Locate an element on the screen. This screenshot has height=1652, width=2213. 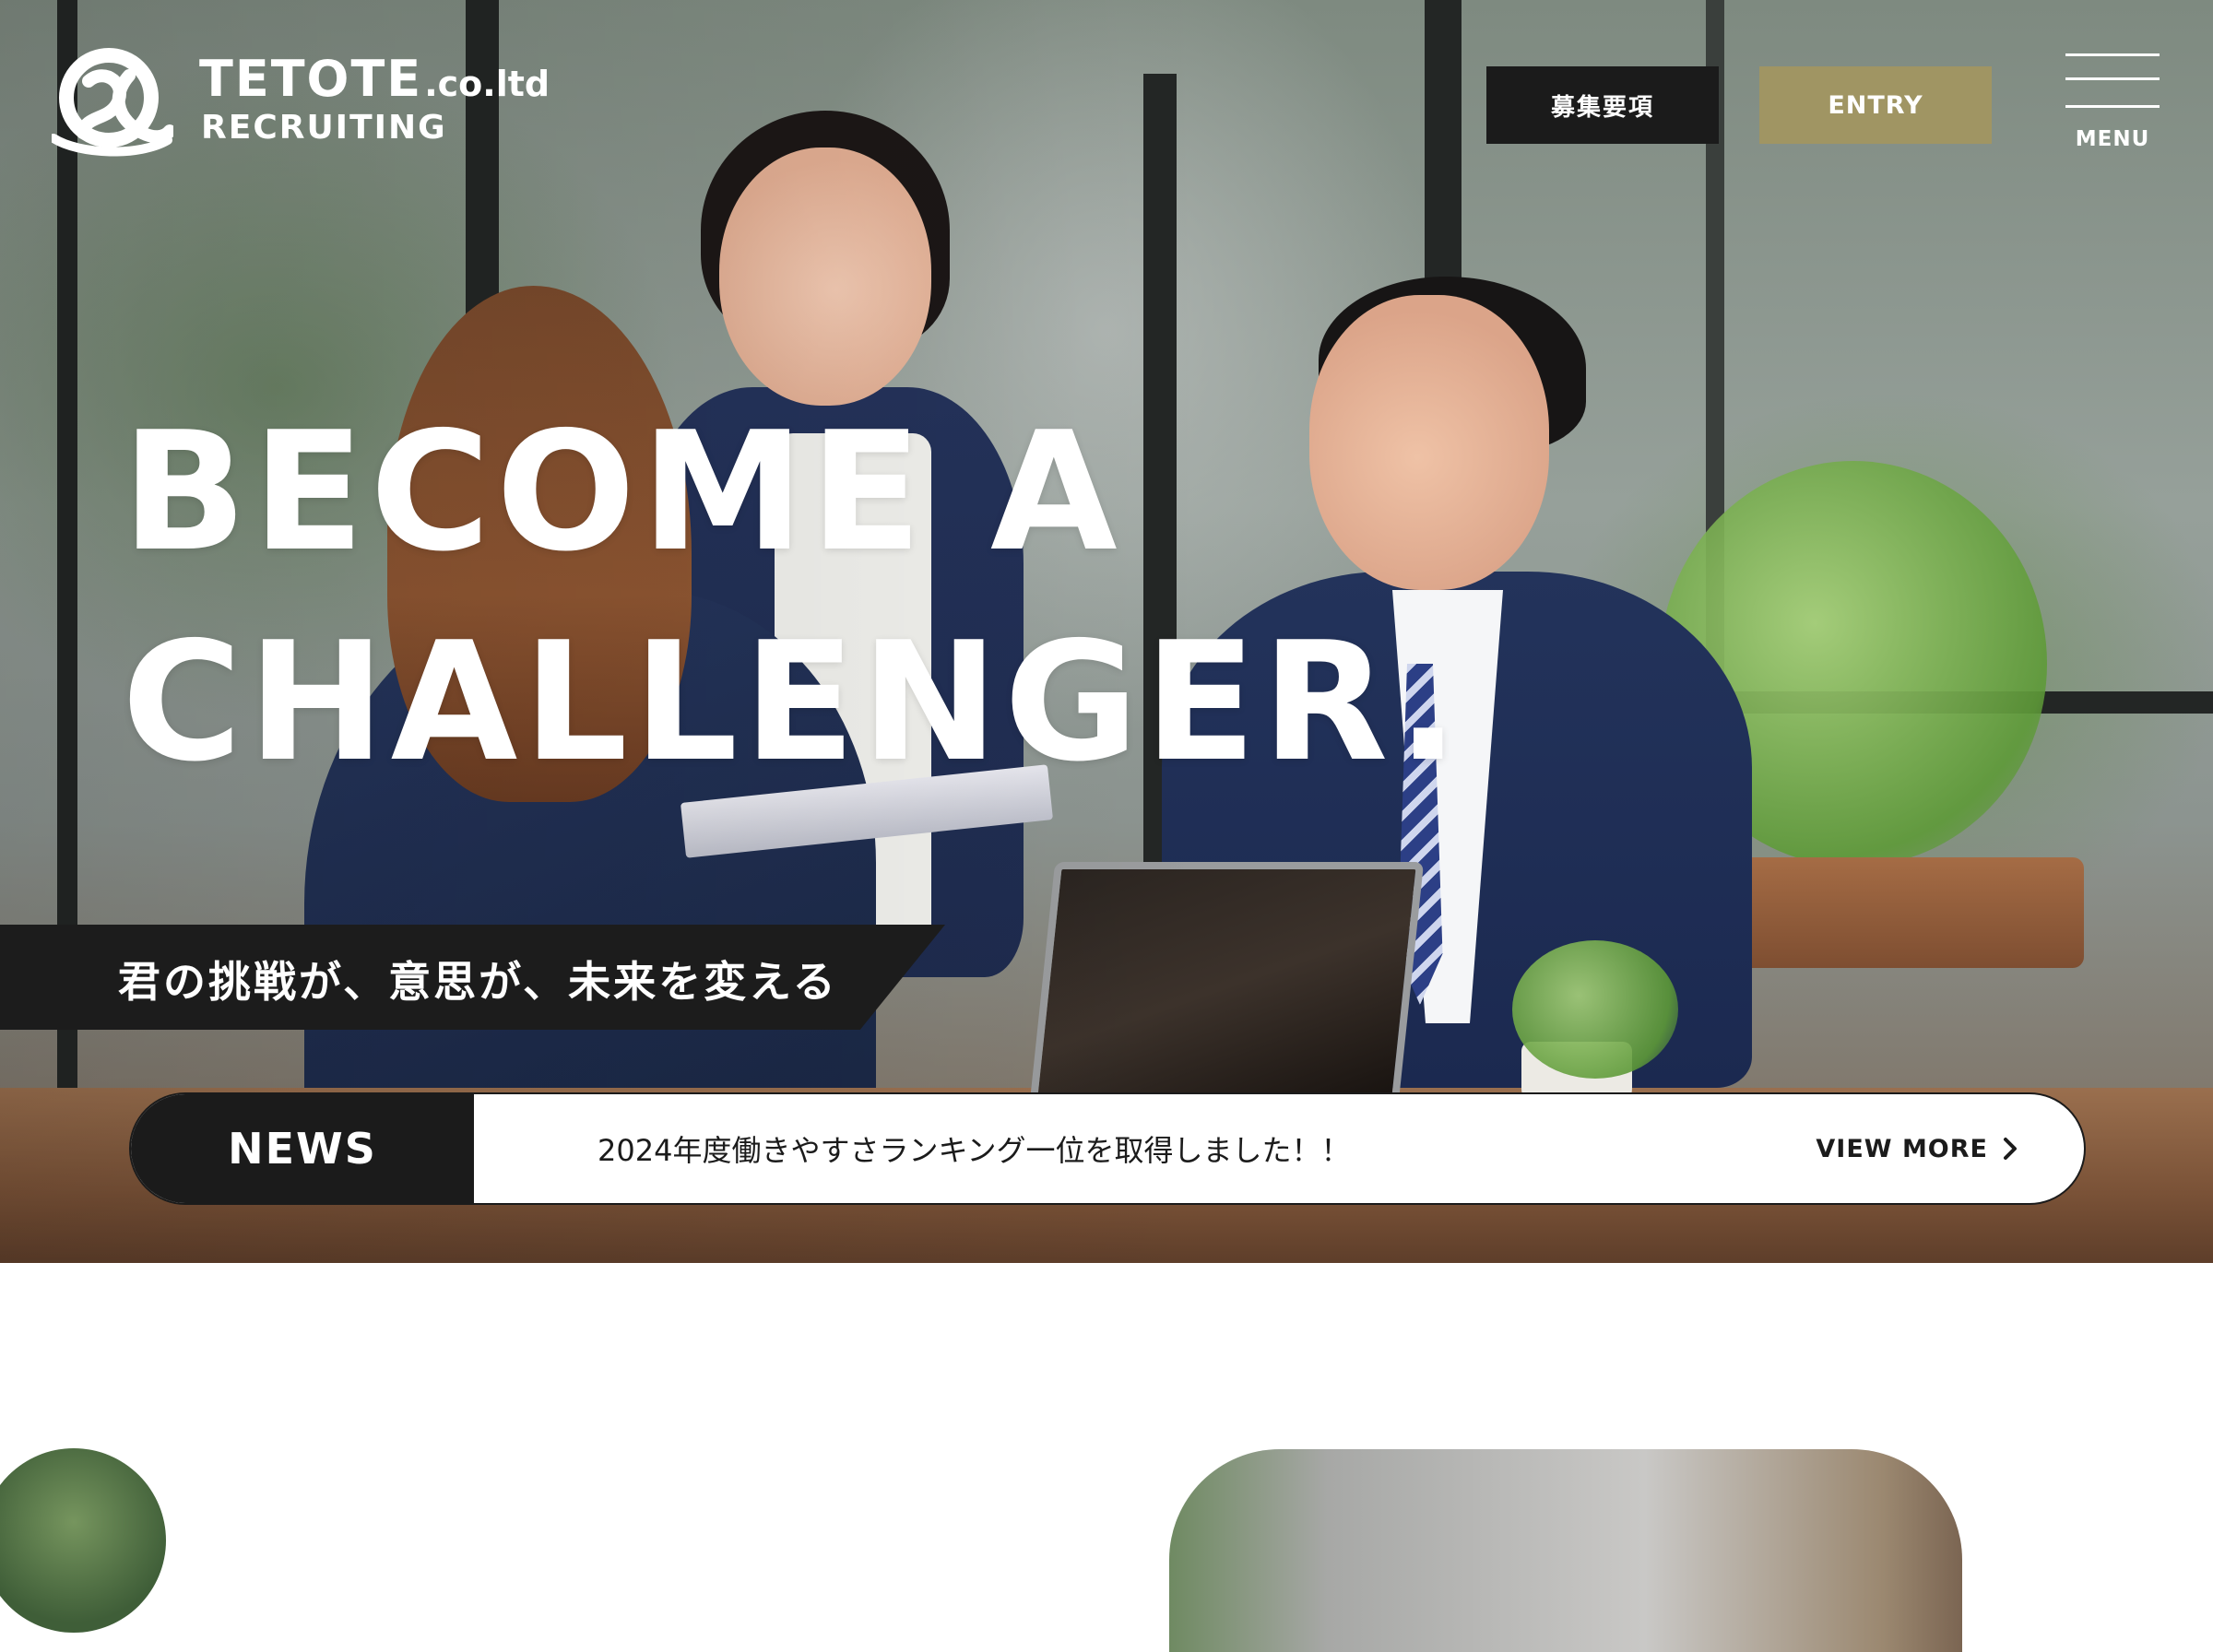
news-headline-link: 2024年度働きやすさランキング一位を取得しました！！ is located at coordinates (974, 1148).